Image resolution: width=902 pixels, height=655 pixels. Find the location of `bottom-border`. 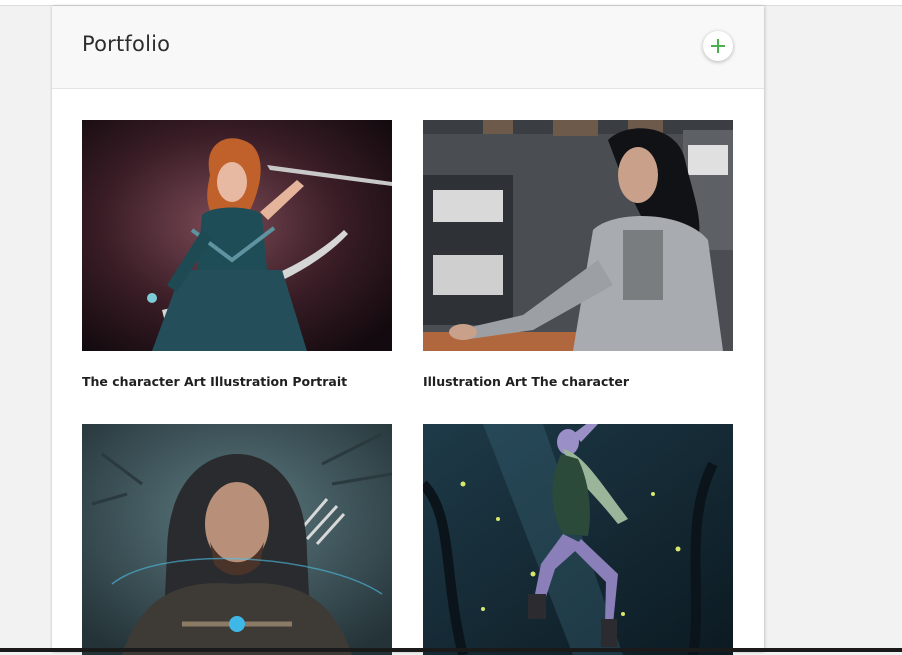

bottom-border is located at coordinates (451, 650).